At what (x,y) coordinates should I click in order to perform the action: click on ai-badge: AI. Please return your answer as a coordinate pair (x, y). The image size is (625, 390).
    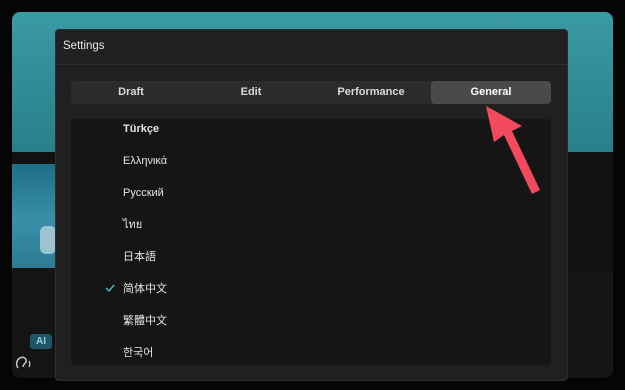
    Looking at the image, I should click on (41, 341).